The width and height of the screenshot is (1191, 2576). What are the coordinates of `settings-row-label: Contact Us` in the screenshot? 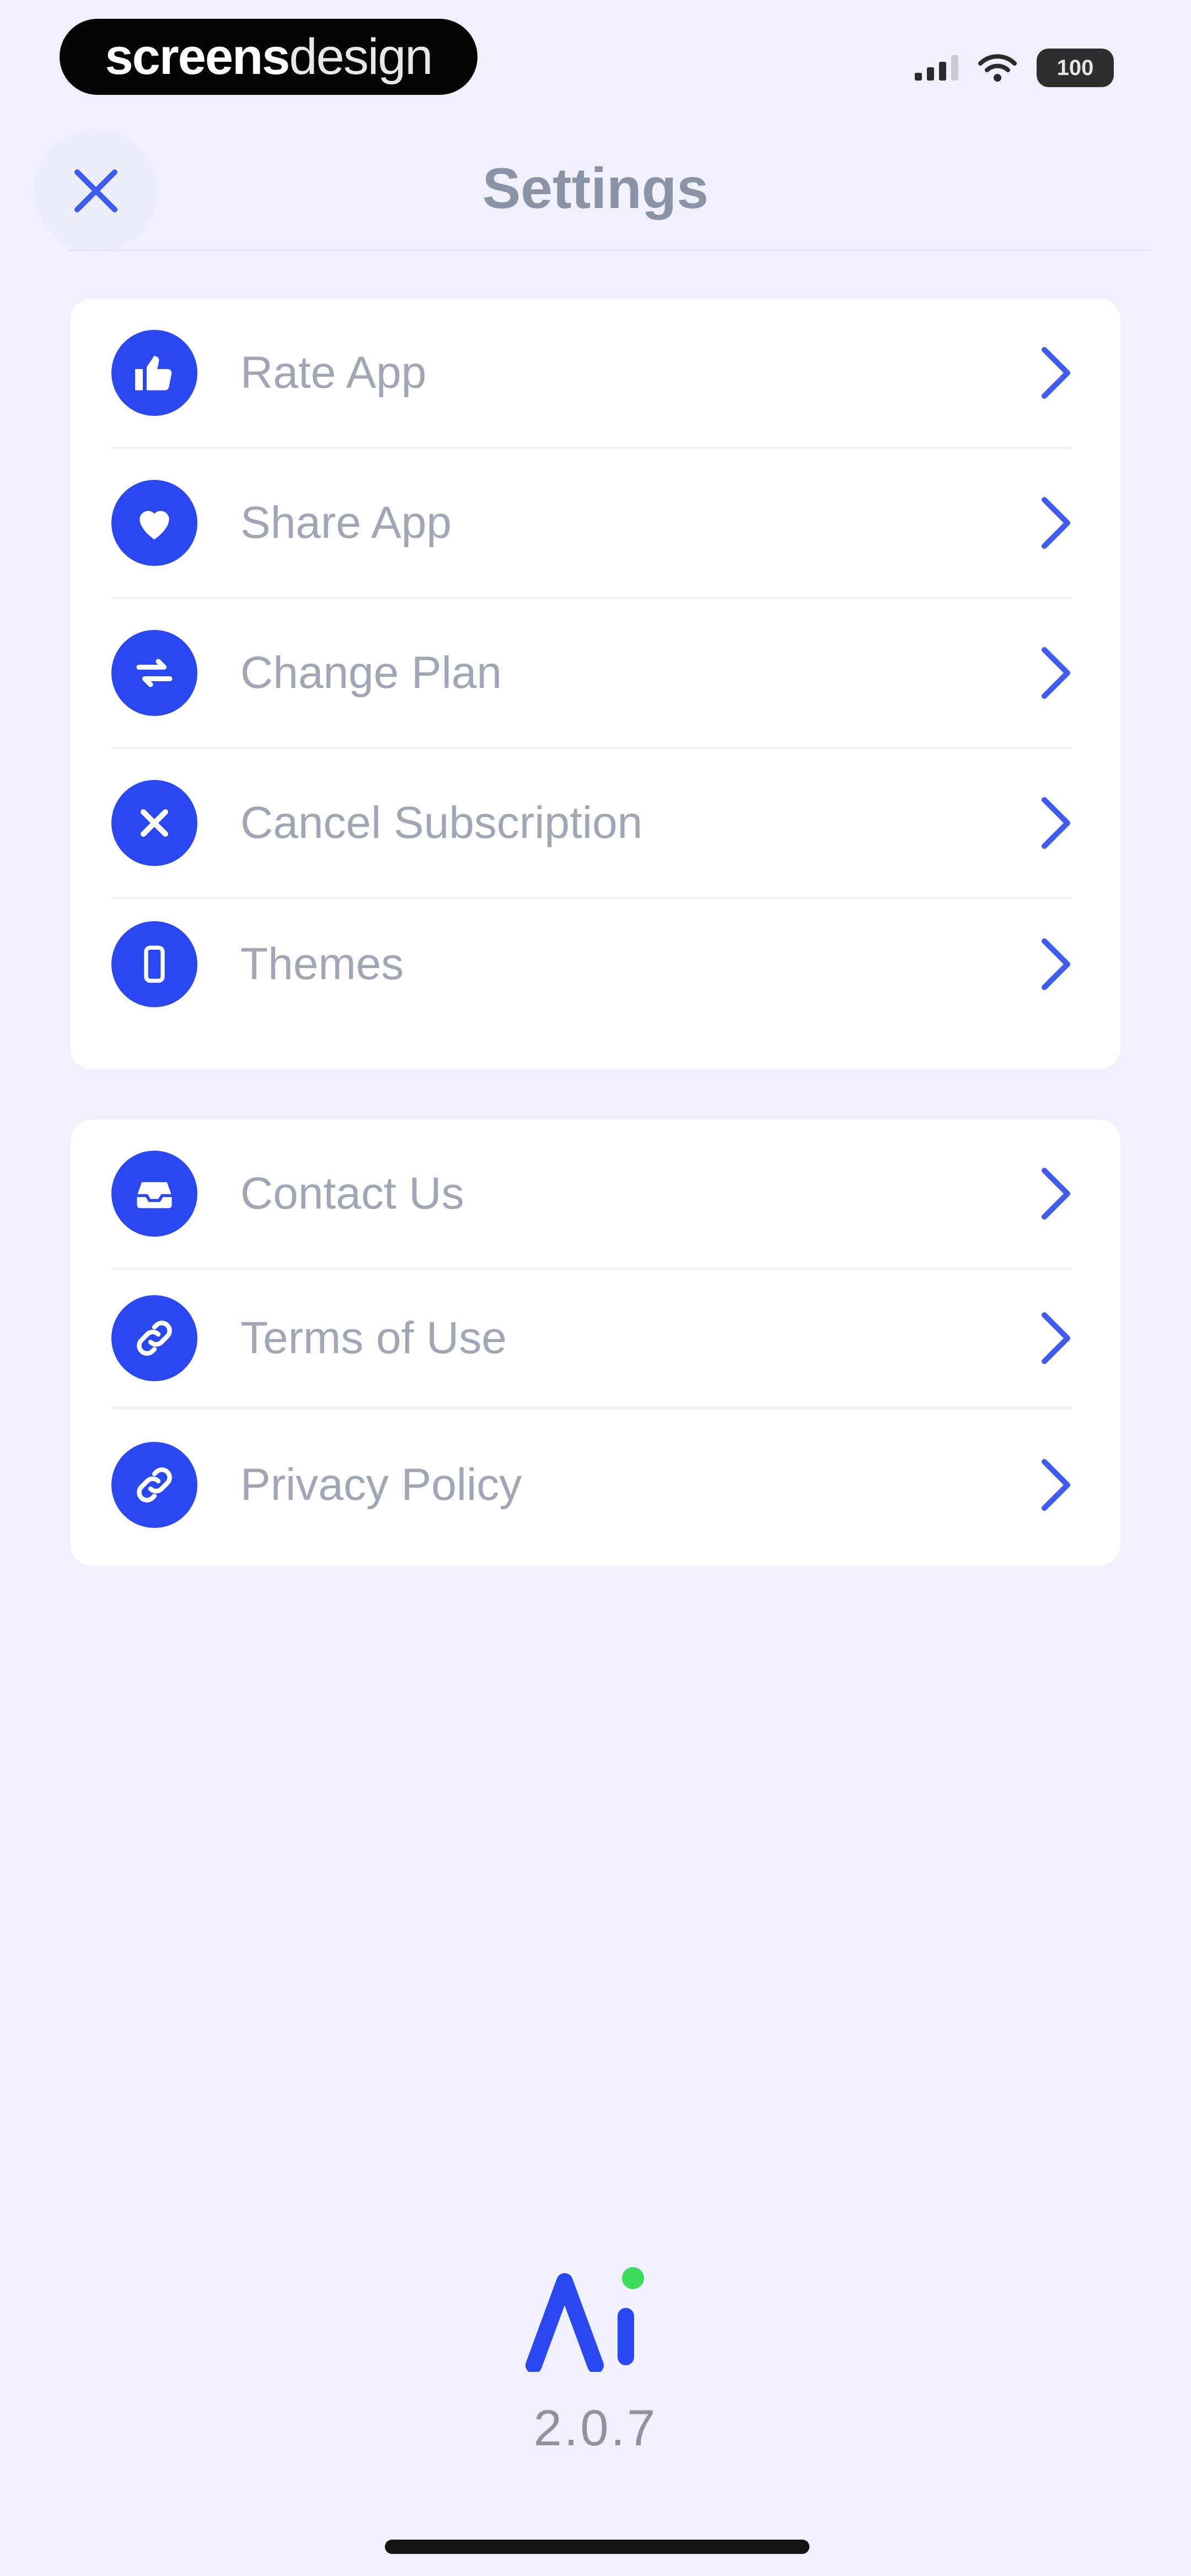 It's located at (352, 1193).